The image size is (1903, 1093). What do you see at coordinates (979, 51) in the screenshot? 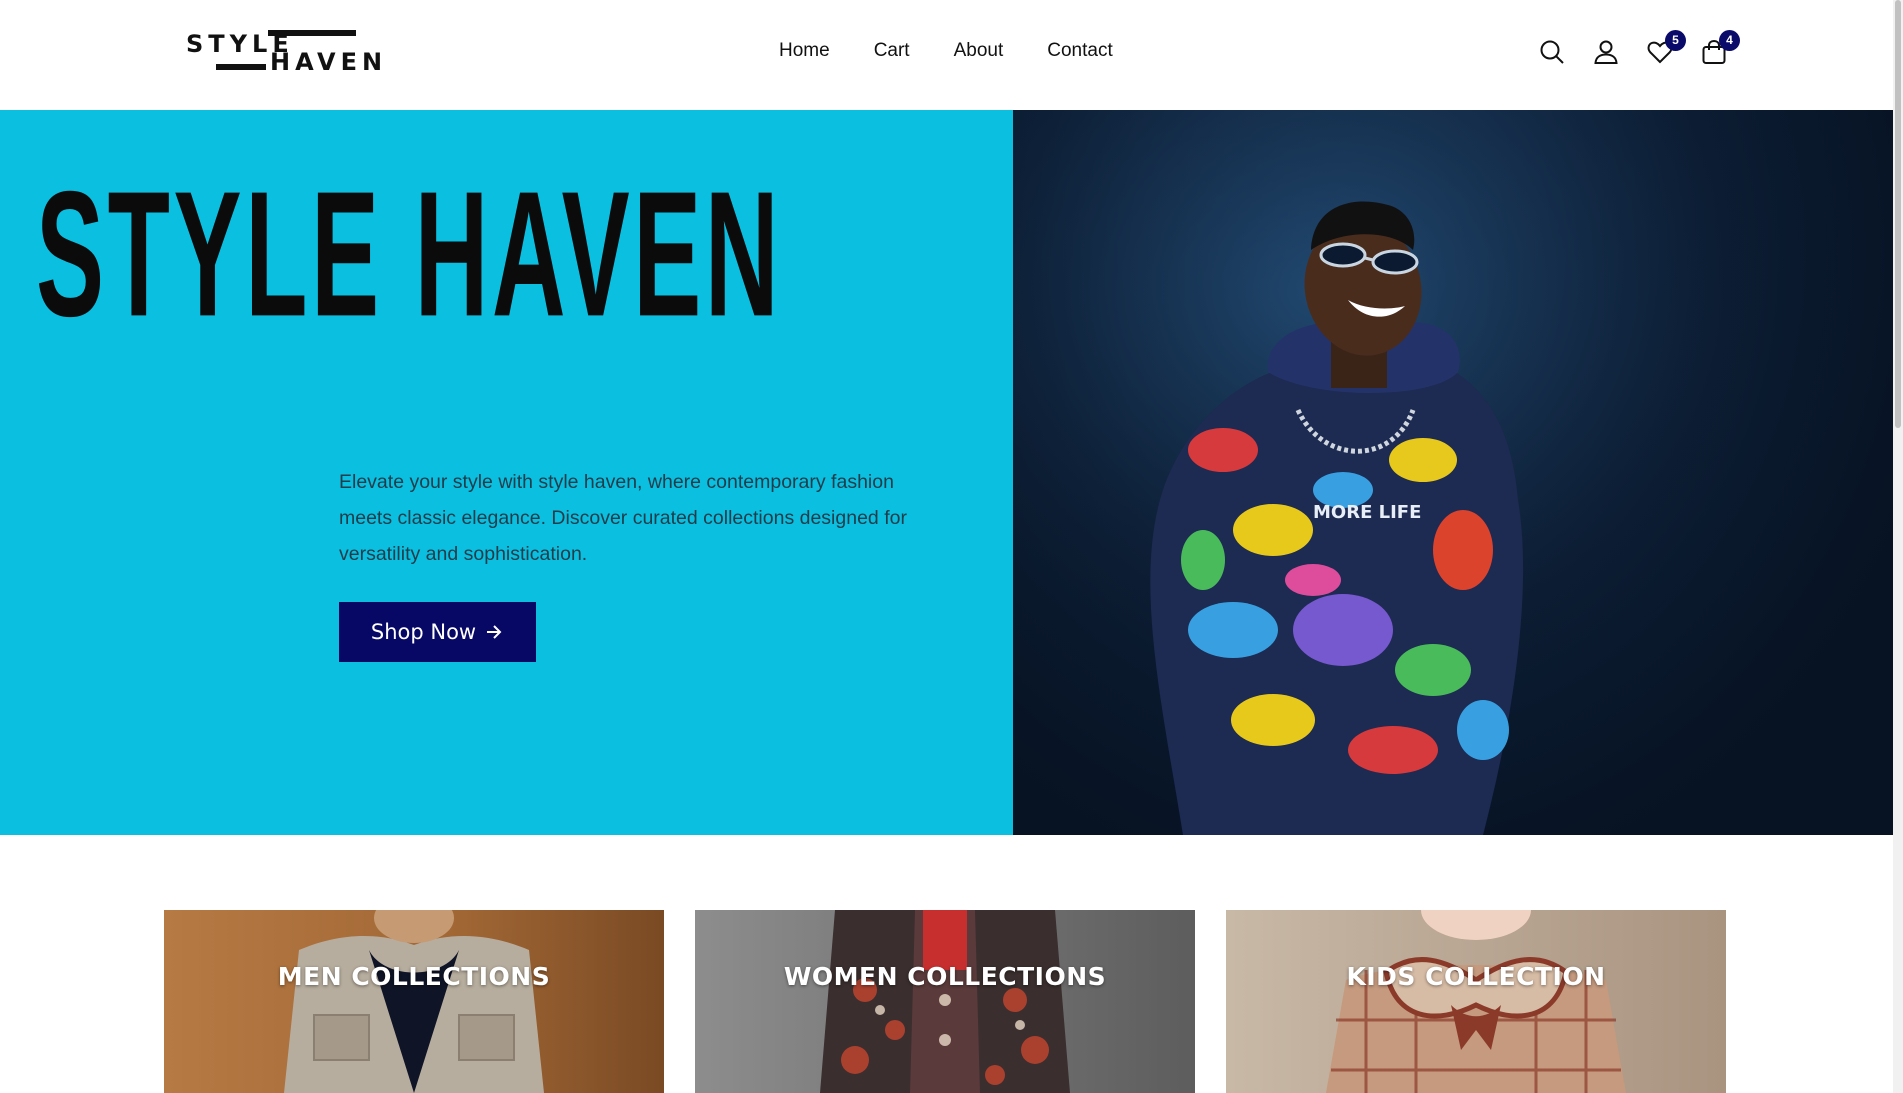
I see `nav-about: About` at bounding box center [979, 51].